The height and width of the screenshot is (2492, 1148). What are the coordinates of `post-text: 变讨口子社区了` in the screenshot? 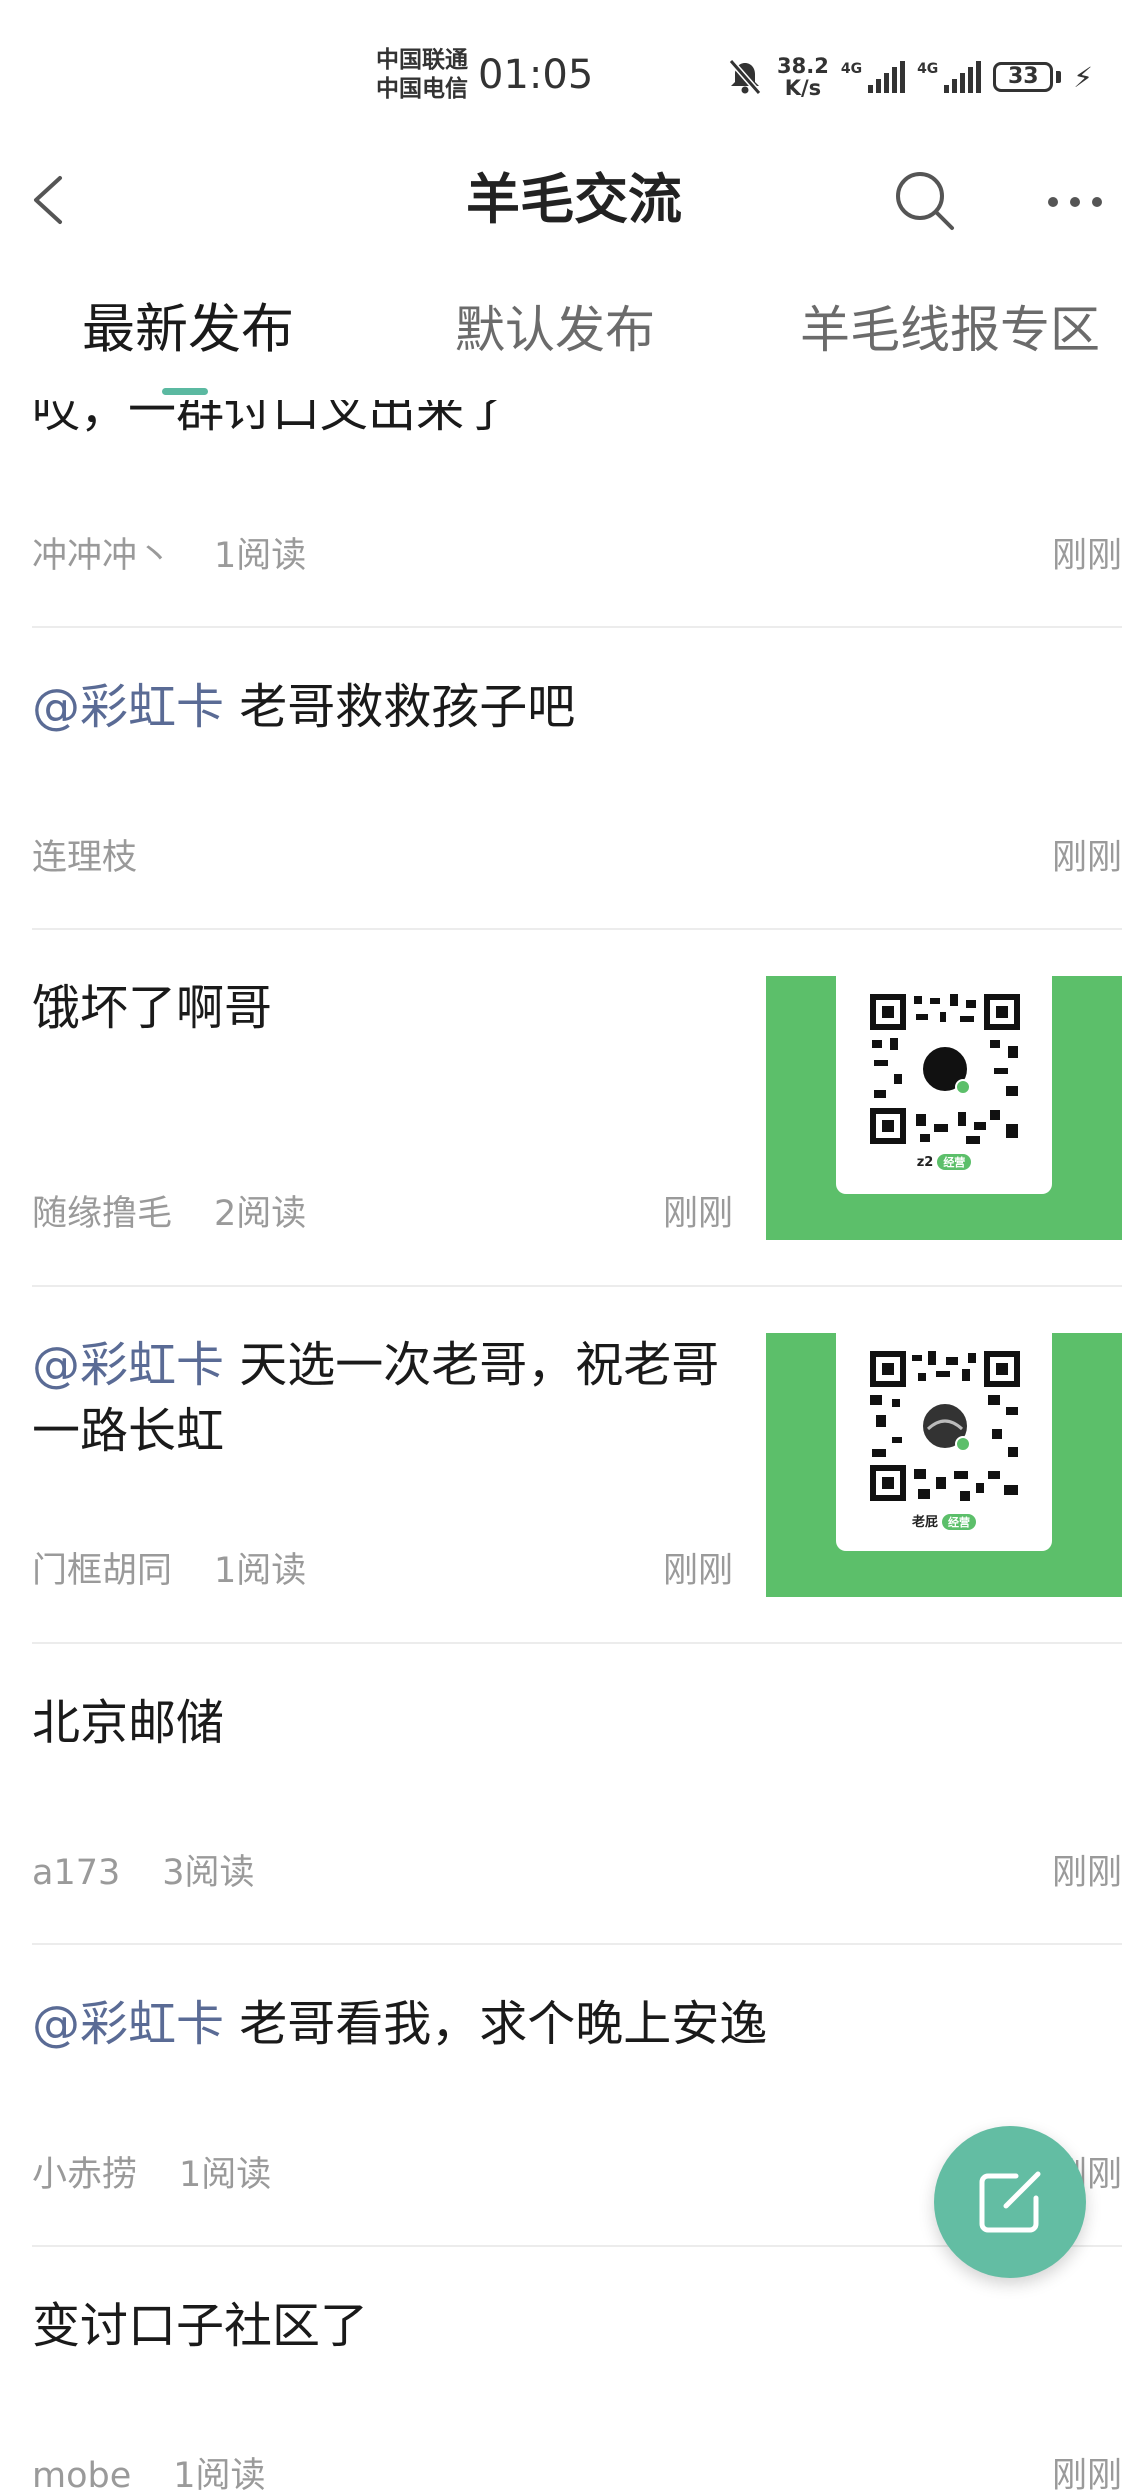 It's located at (200, 2326).